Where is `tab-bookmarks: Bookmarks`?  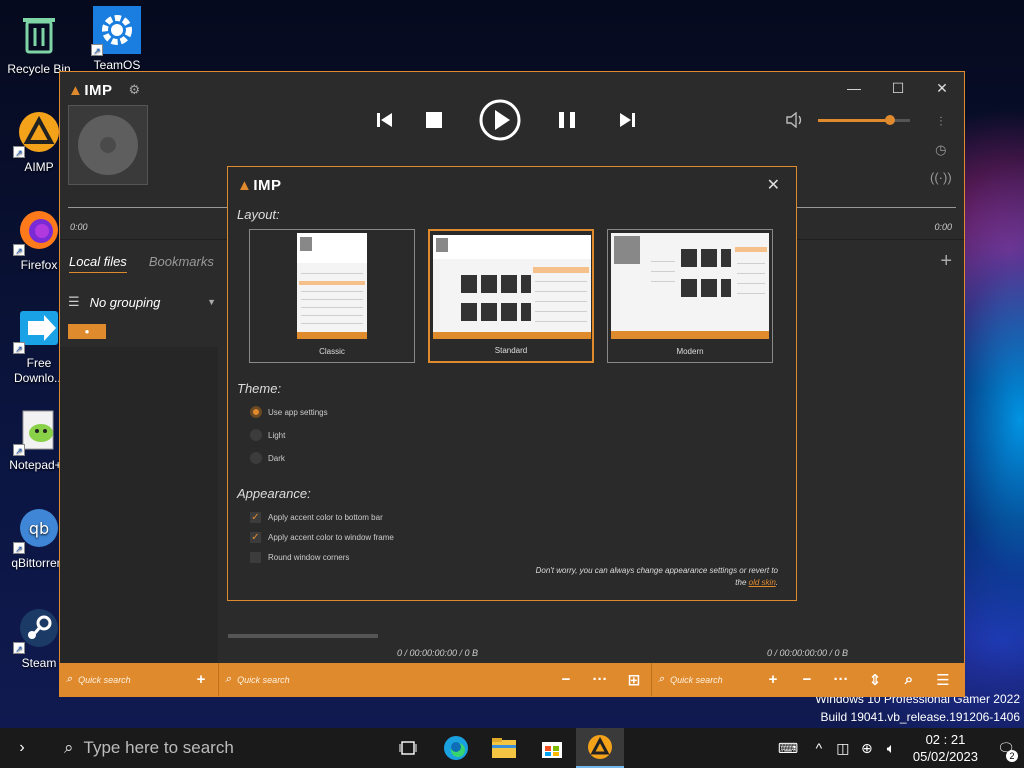 tab-bookmarks: Bookmarks is located at coordinates (181, 263).